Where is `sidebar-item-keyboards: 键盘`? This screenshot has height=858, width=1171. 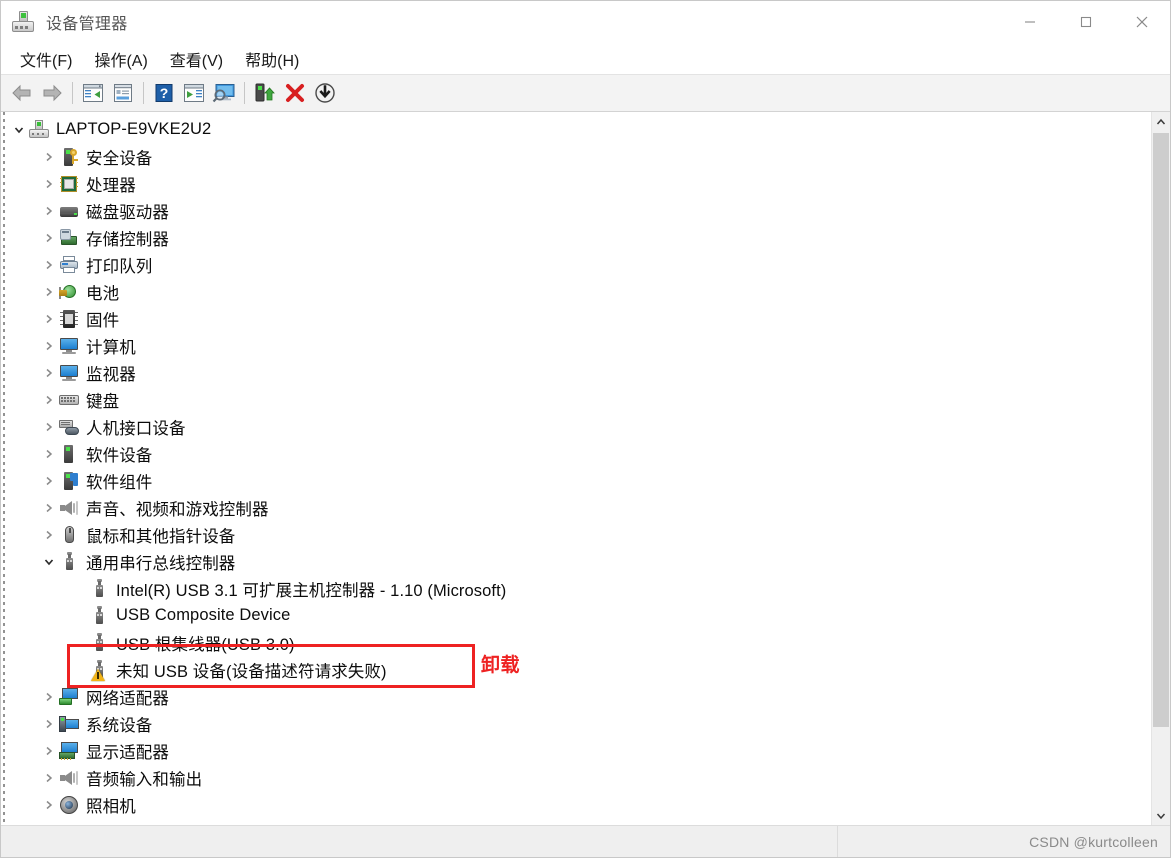
sidebar-item-keyboards: 键盘 is located at coordinates (576, 399).